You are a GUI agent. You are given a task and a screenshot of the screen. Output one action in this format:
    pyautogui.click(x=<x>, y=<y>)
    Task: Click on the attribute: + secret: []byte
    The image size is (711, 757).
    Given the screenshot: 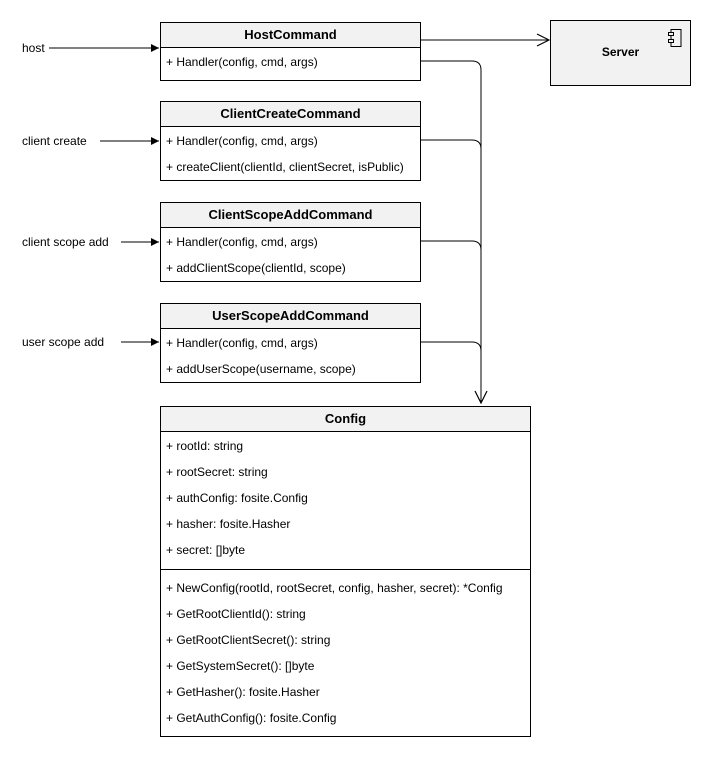 What is the action you would take?
    pyautogui.click(x=206, y=550)
    